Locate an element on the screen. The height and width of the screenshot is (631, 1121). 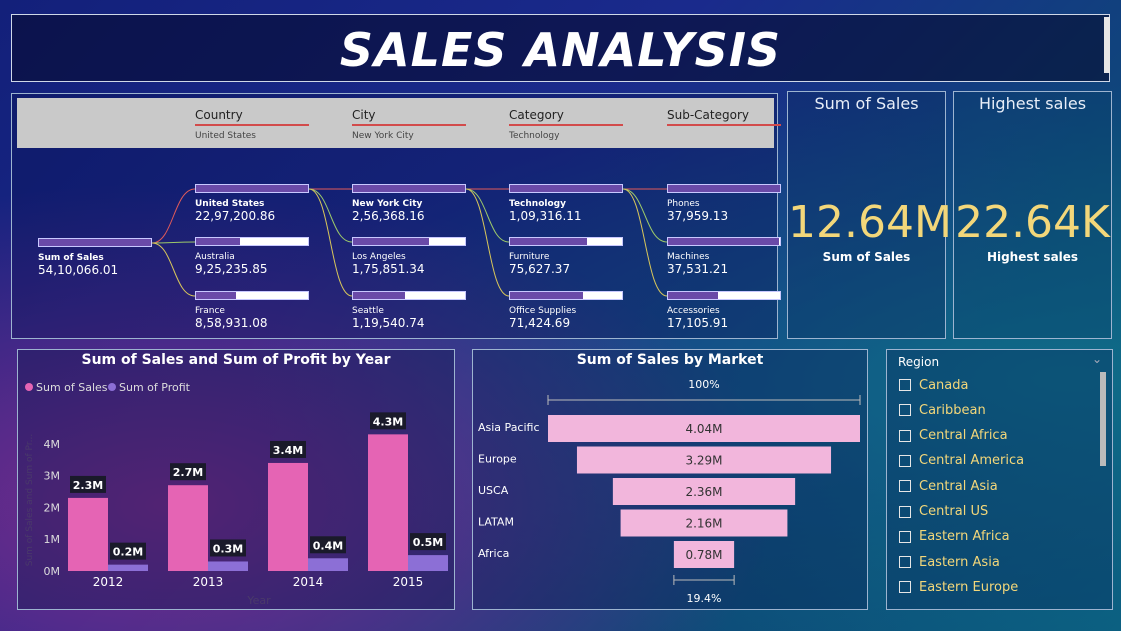
tree-node: New York City 2,56,368.16 is located at coordinates (409, 203).